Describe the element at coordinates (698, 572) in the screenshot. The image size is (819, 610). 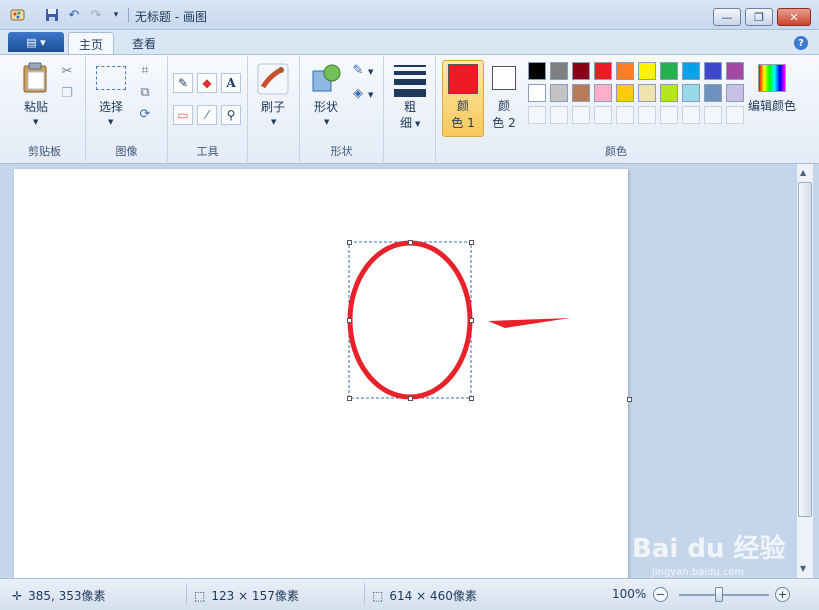
I see `watermark-url: jingyan.baidu.com` at that location.